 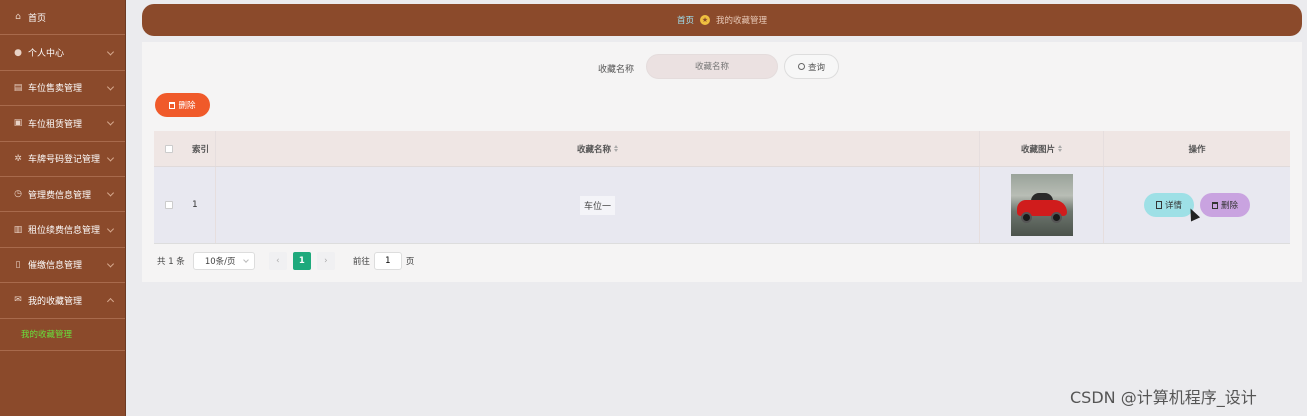 I want to click on sidebar-item-management-fee: ◷ 管理费信息管理, so click(x=62, y=195).